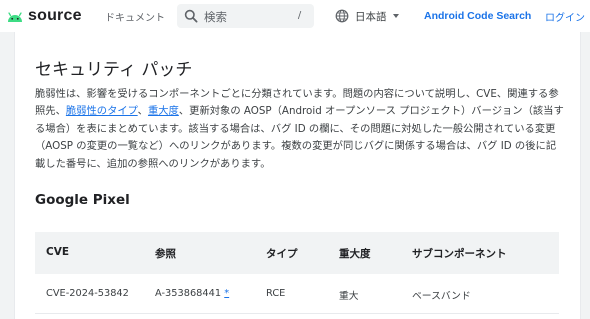  What do you see at coordinates (15, 17) in the screenshot?
I see `android-logo-icon` at bounding box center [15, 17].